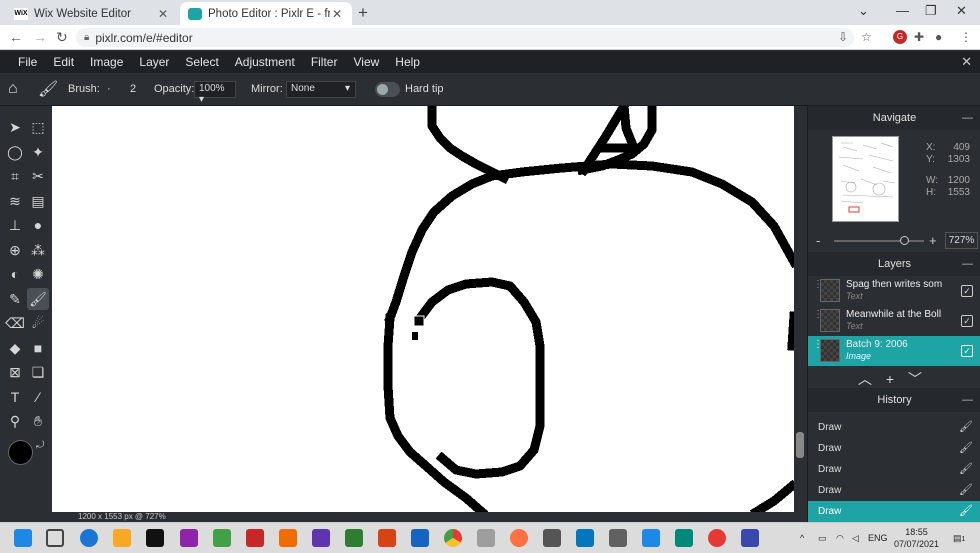  Describe the element at coordinates (38, 299) in the screenshot. I see `brush-tool-icon: 🖌︎` at that location.